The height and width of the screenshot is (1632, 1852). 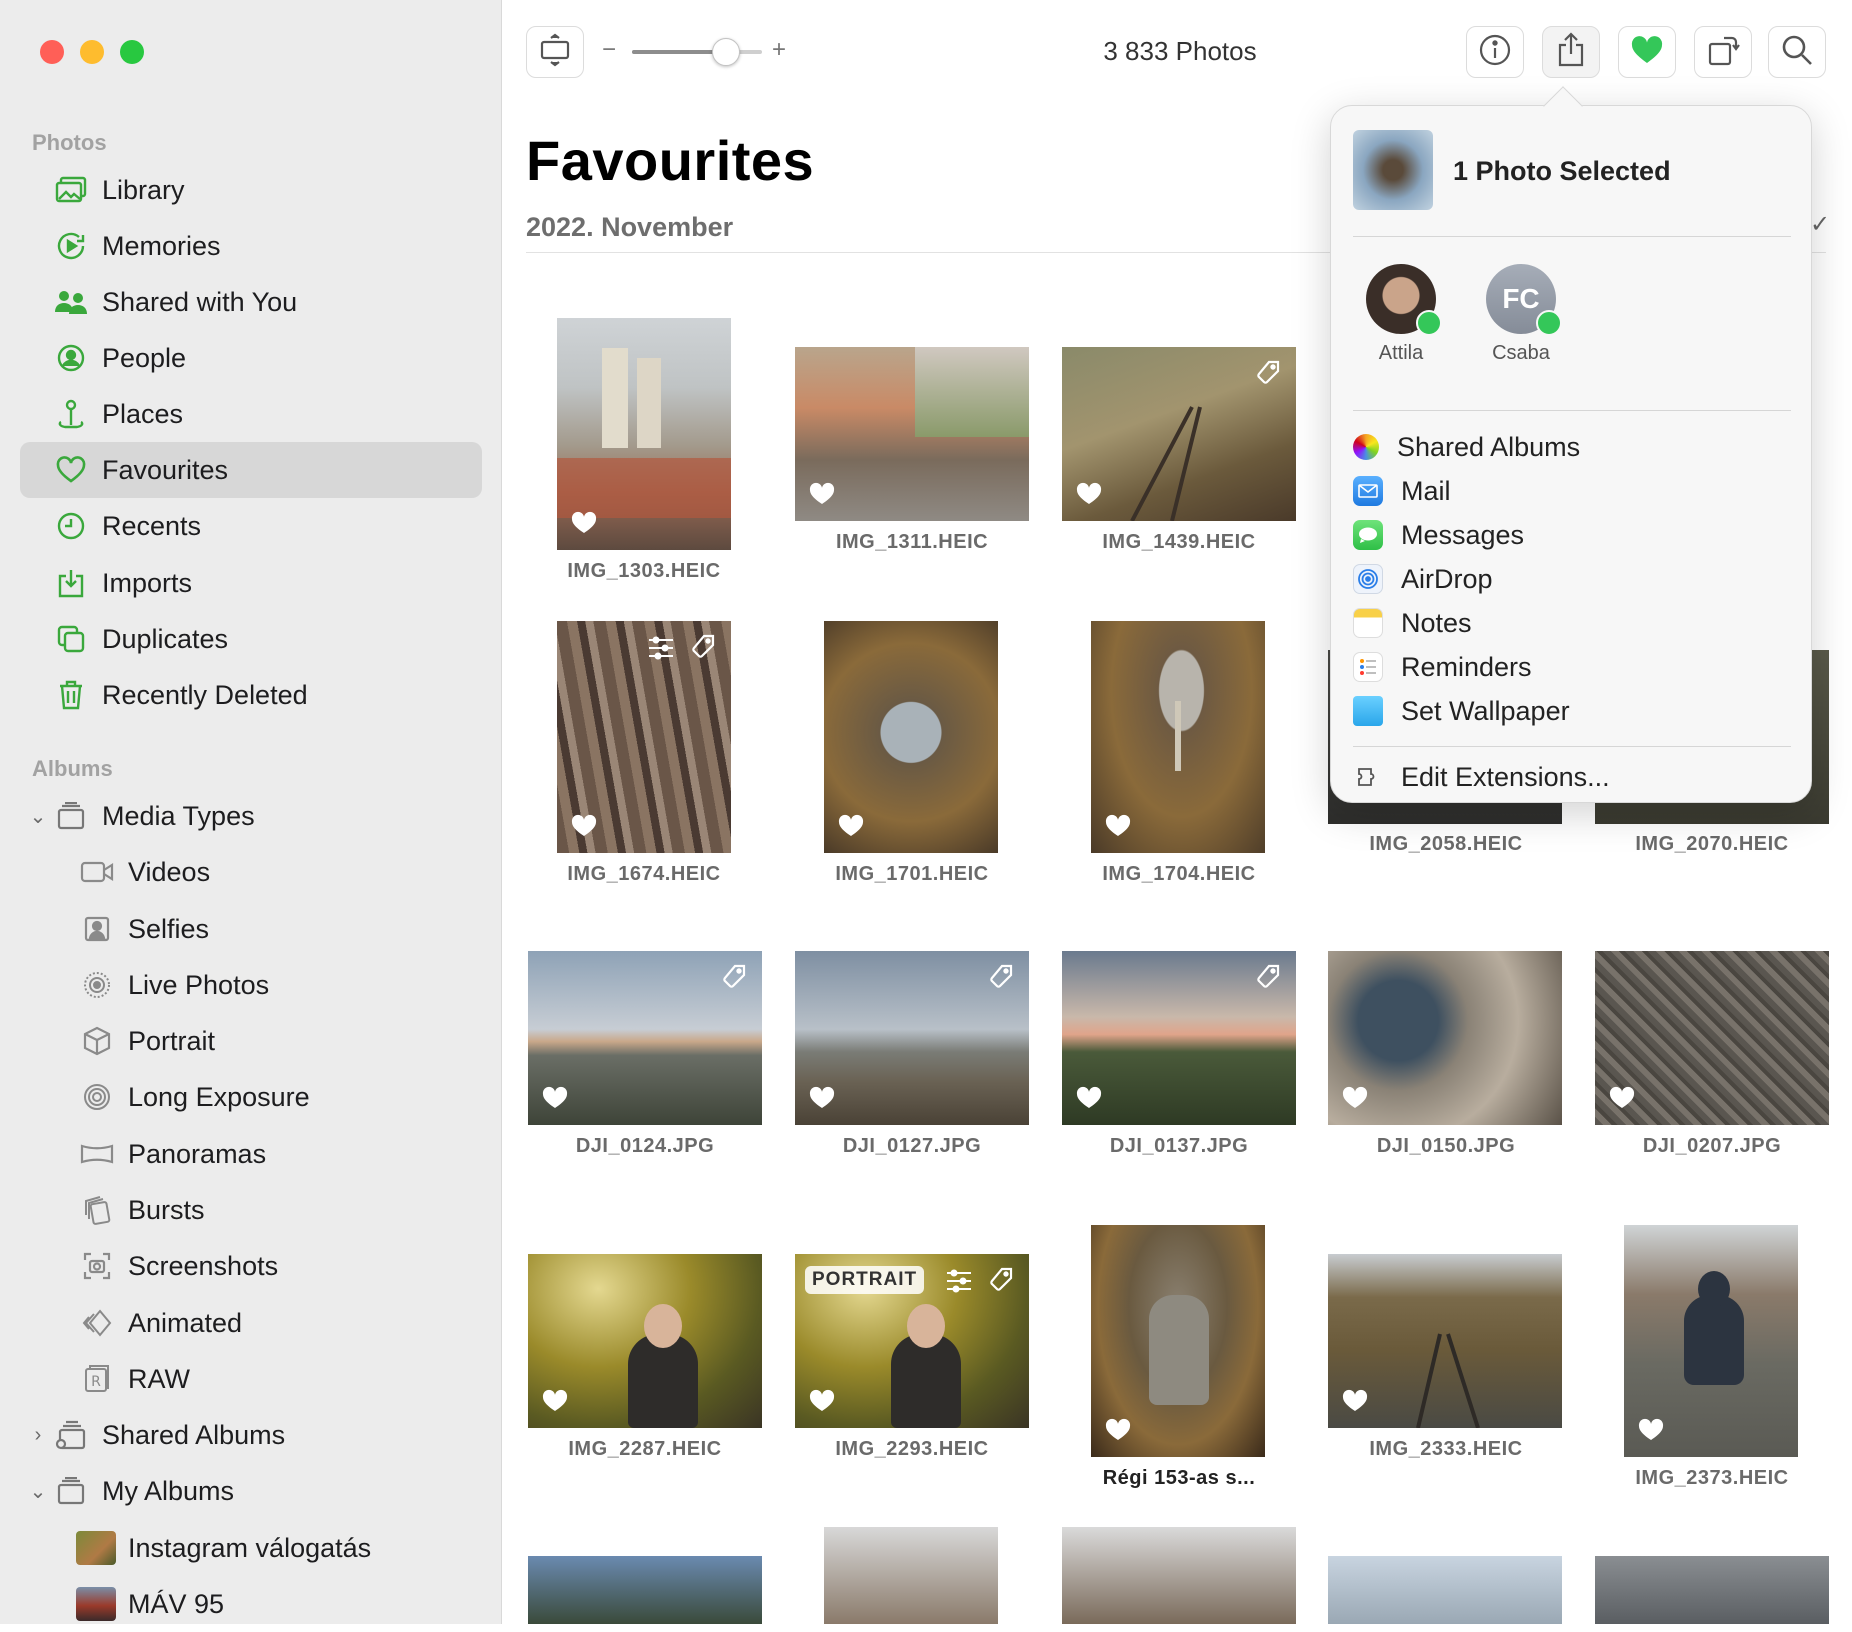 What do you see at coordinates (251, 1323) in the screenshot?
I see `sidebar-item-animated: Animated` at bounding box center [251, 1323].